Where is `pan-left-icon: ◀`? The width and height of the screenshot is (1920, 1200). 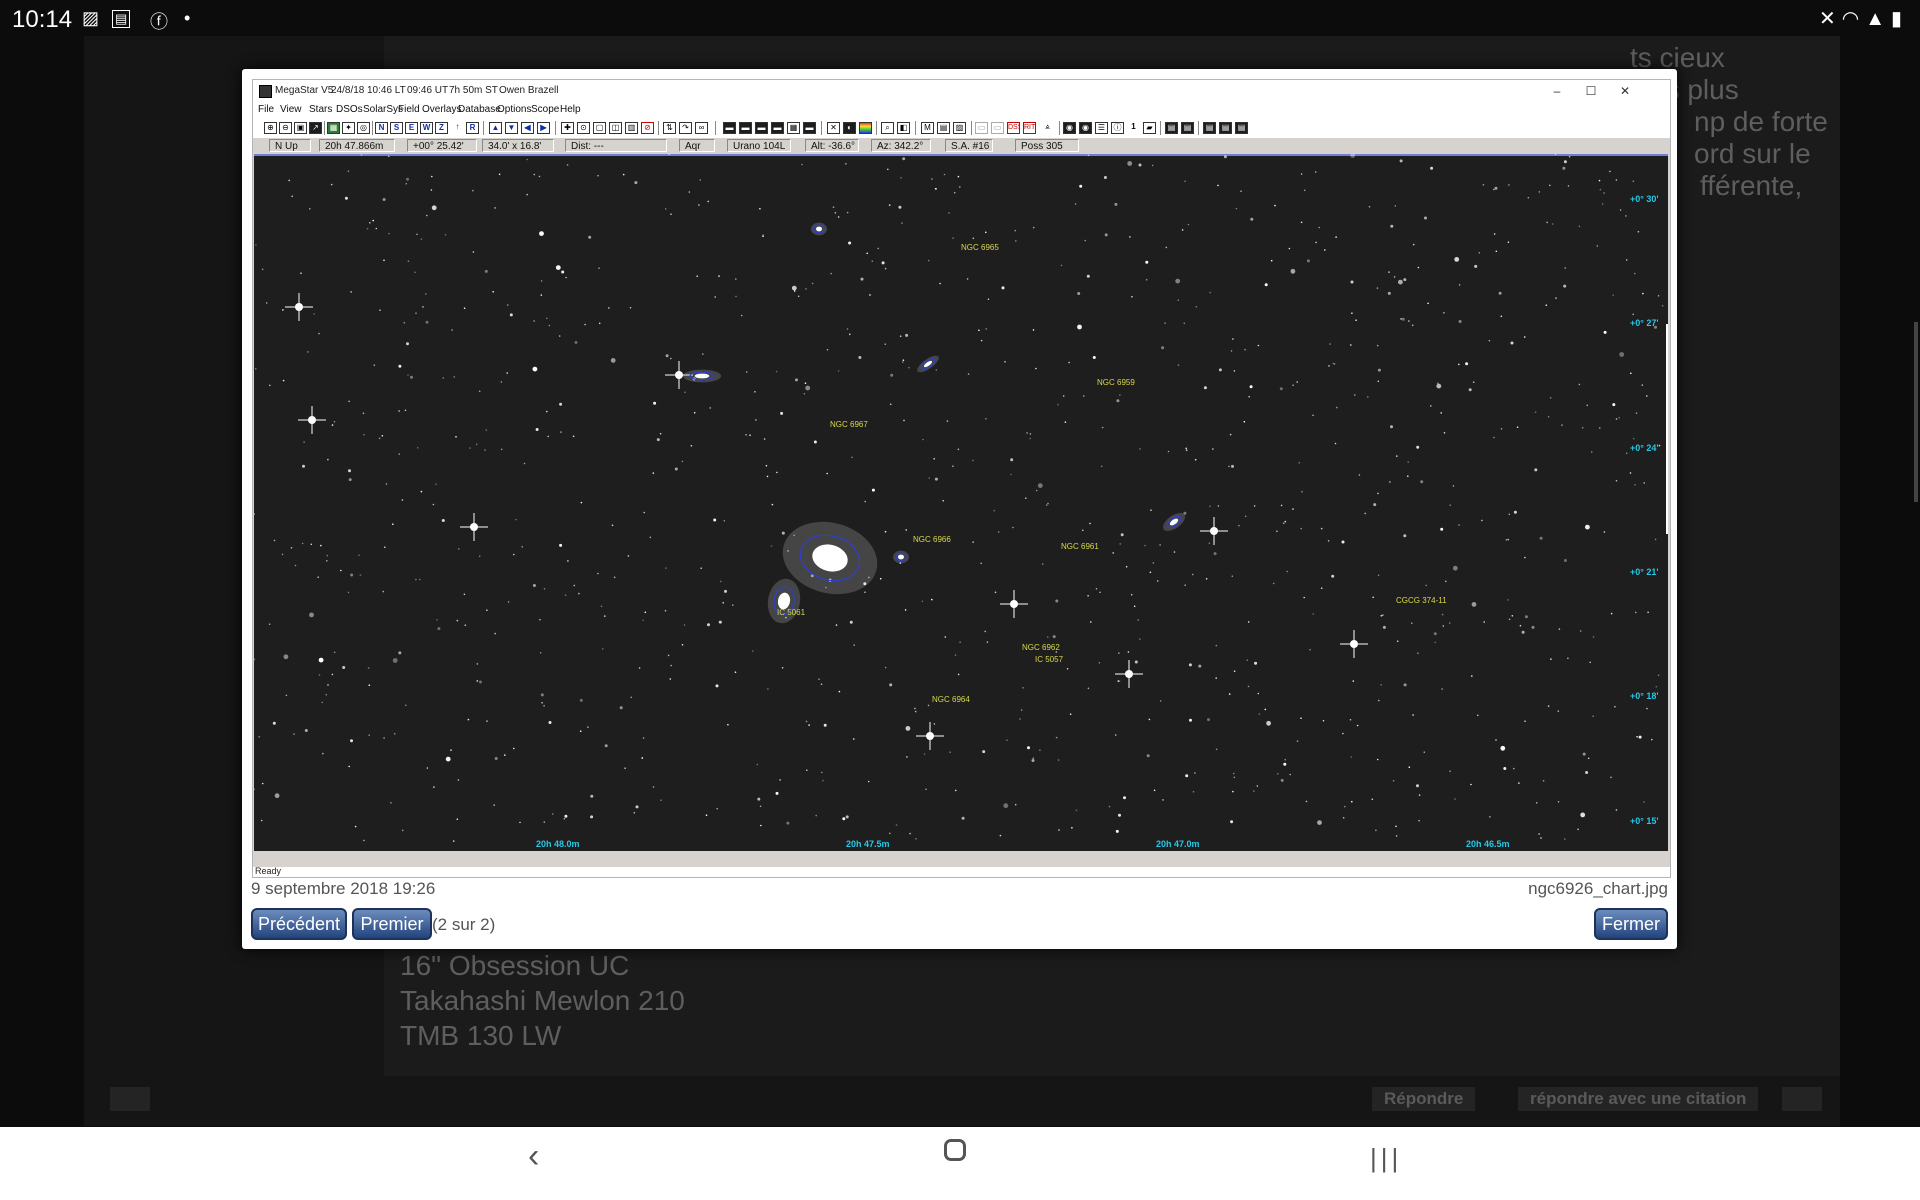
pan-left-icon: ◀ is located at coordinates (527, 128).